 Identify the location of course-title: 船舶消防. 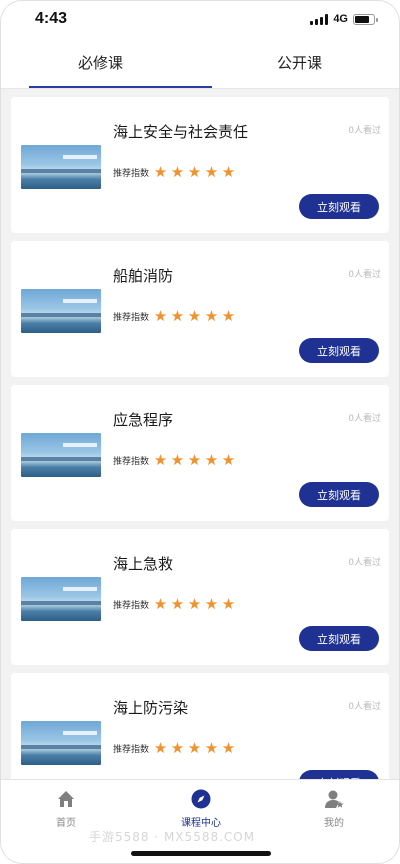
(143, 276).